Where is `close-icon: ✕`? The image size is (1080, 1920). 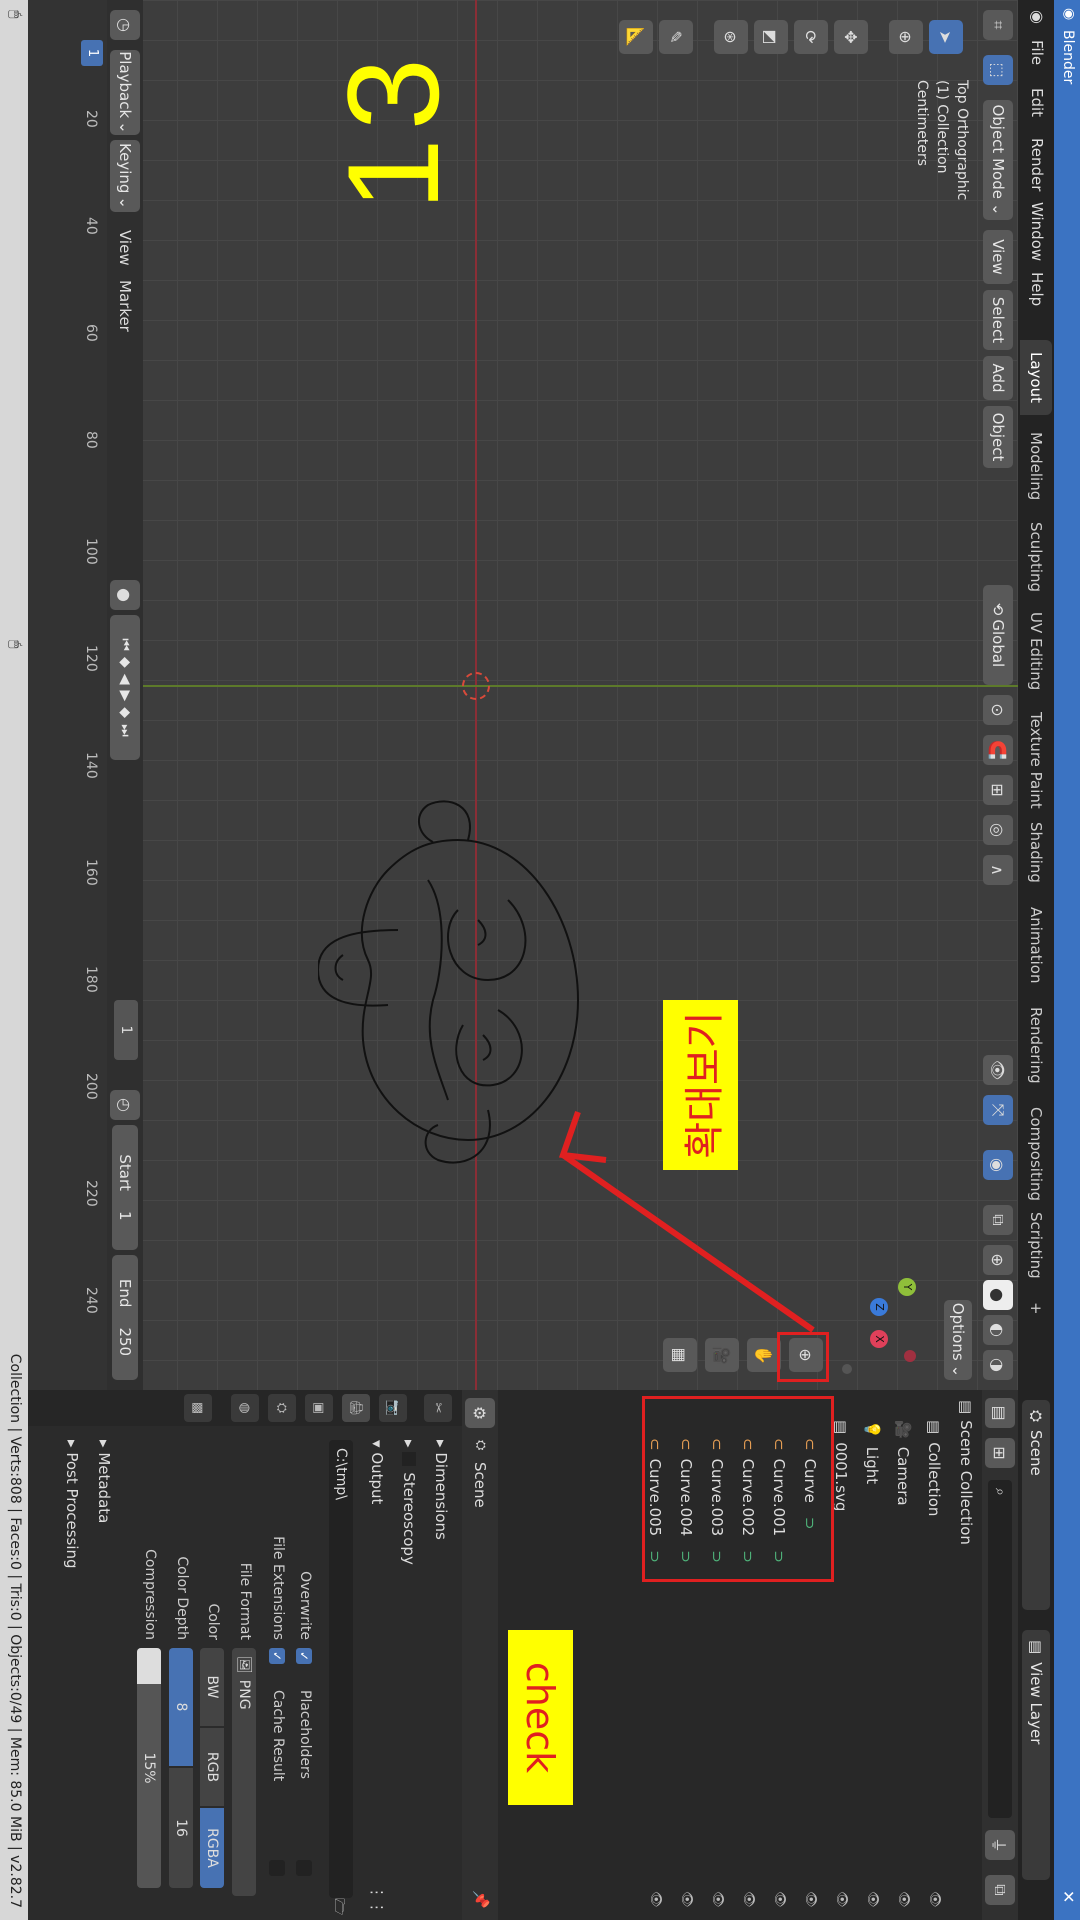
close-icon: ✕ is located at coordinates (1068, 1896).